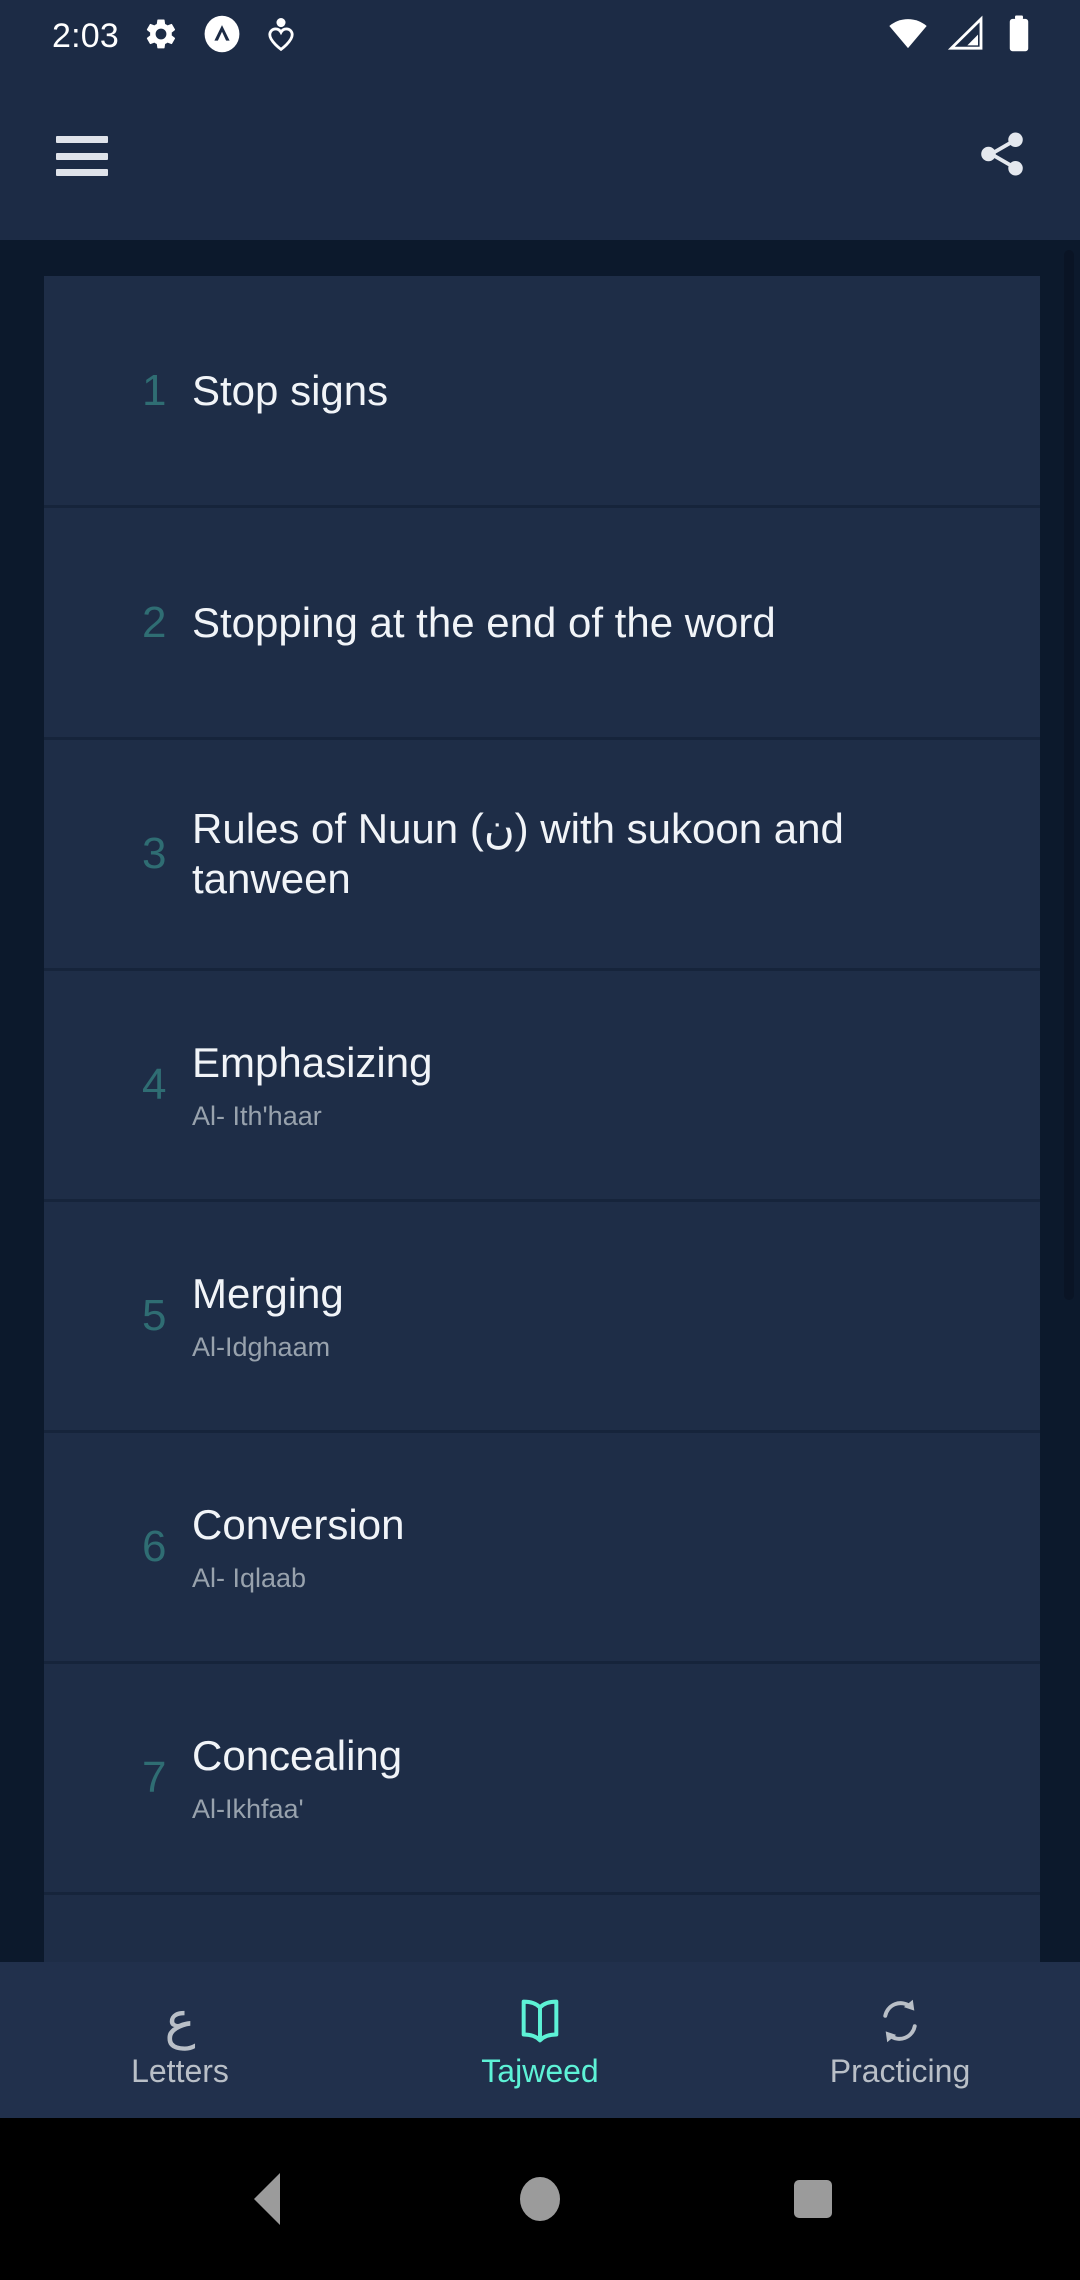  I want to click on list-item: 6 Conversion Al- Iqlaab, so click(542, 1548).